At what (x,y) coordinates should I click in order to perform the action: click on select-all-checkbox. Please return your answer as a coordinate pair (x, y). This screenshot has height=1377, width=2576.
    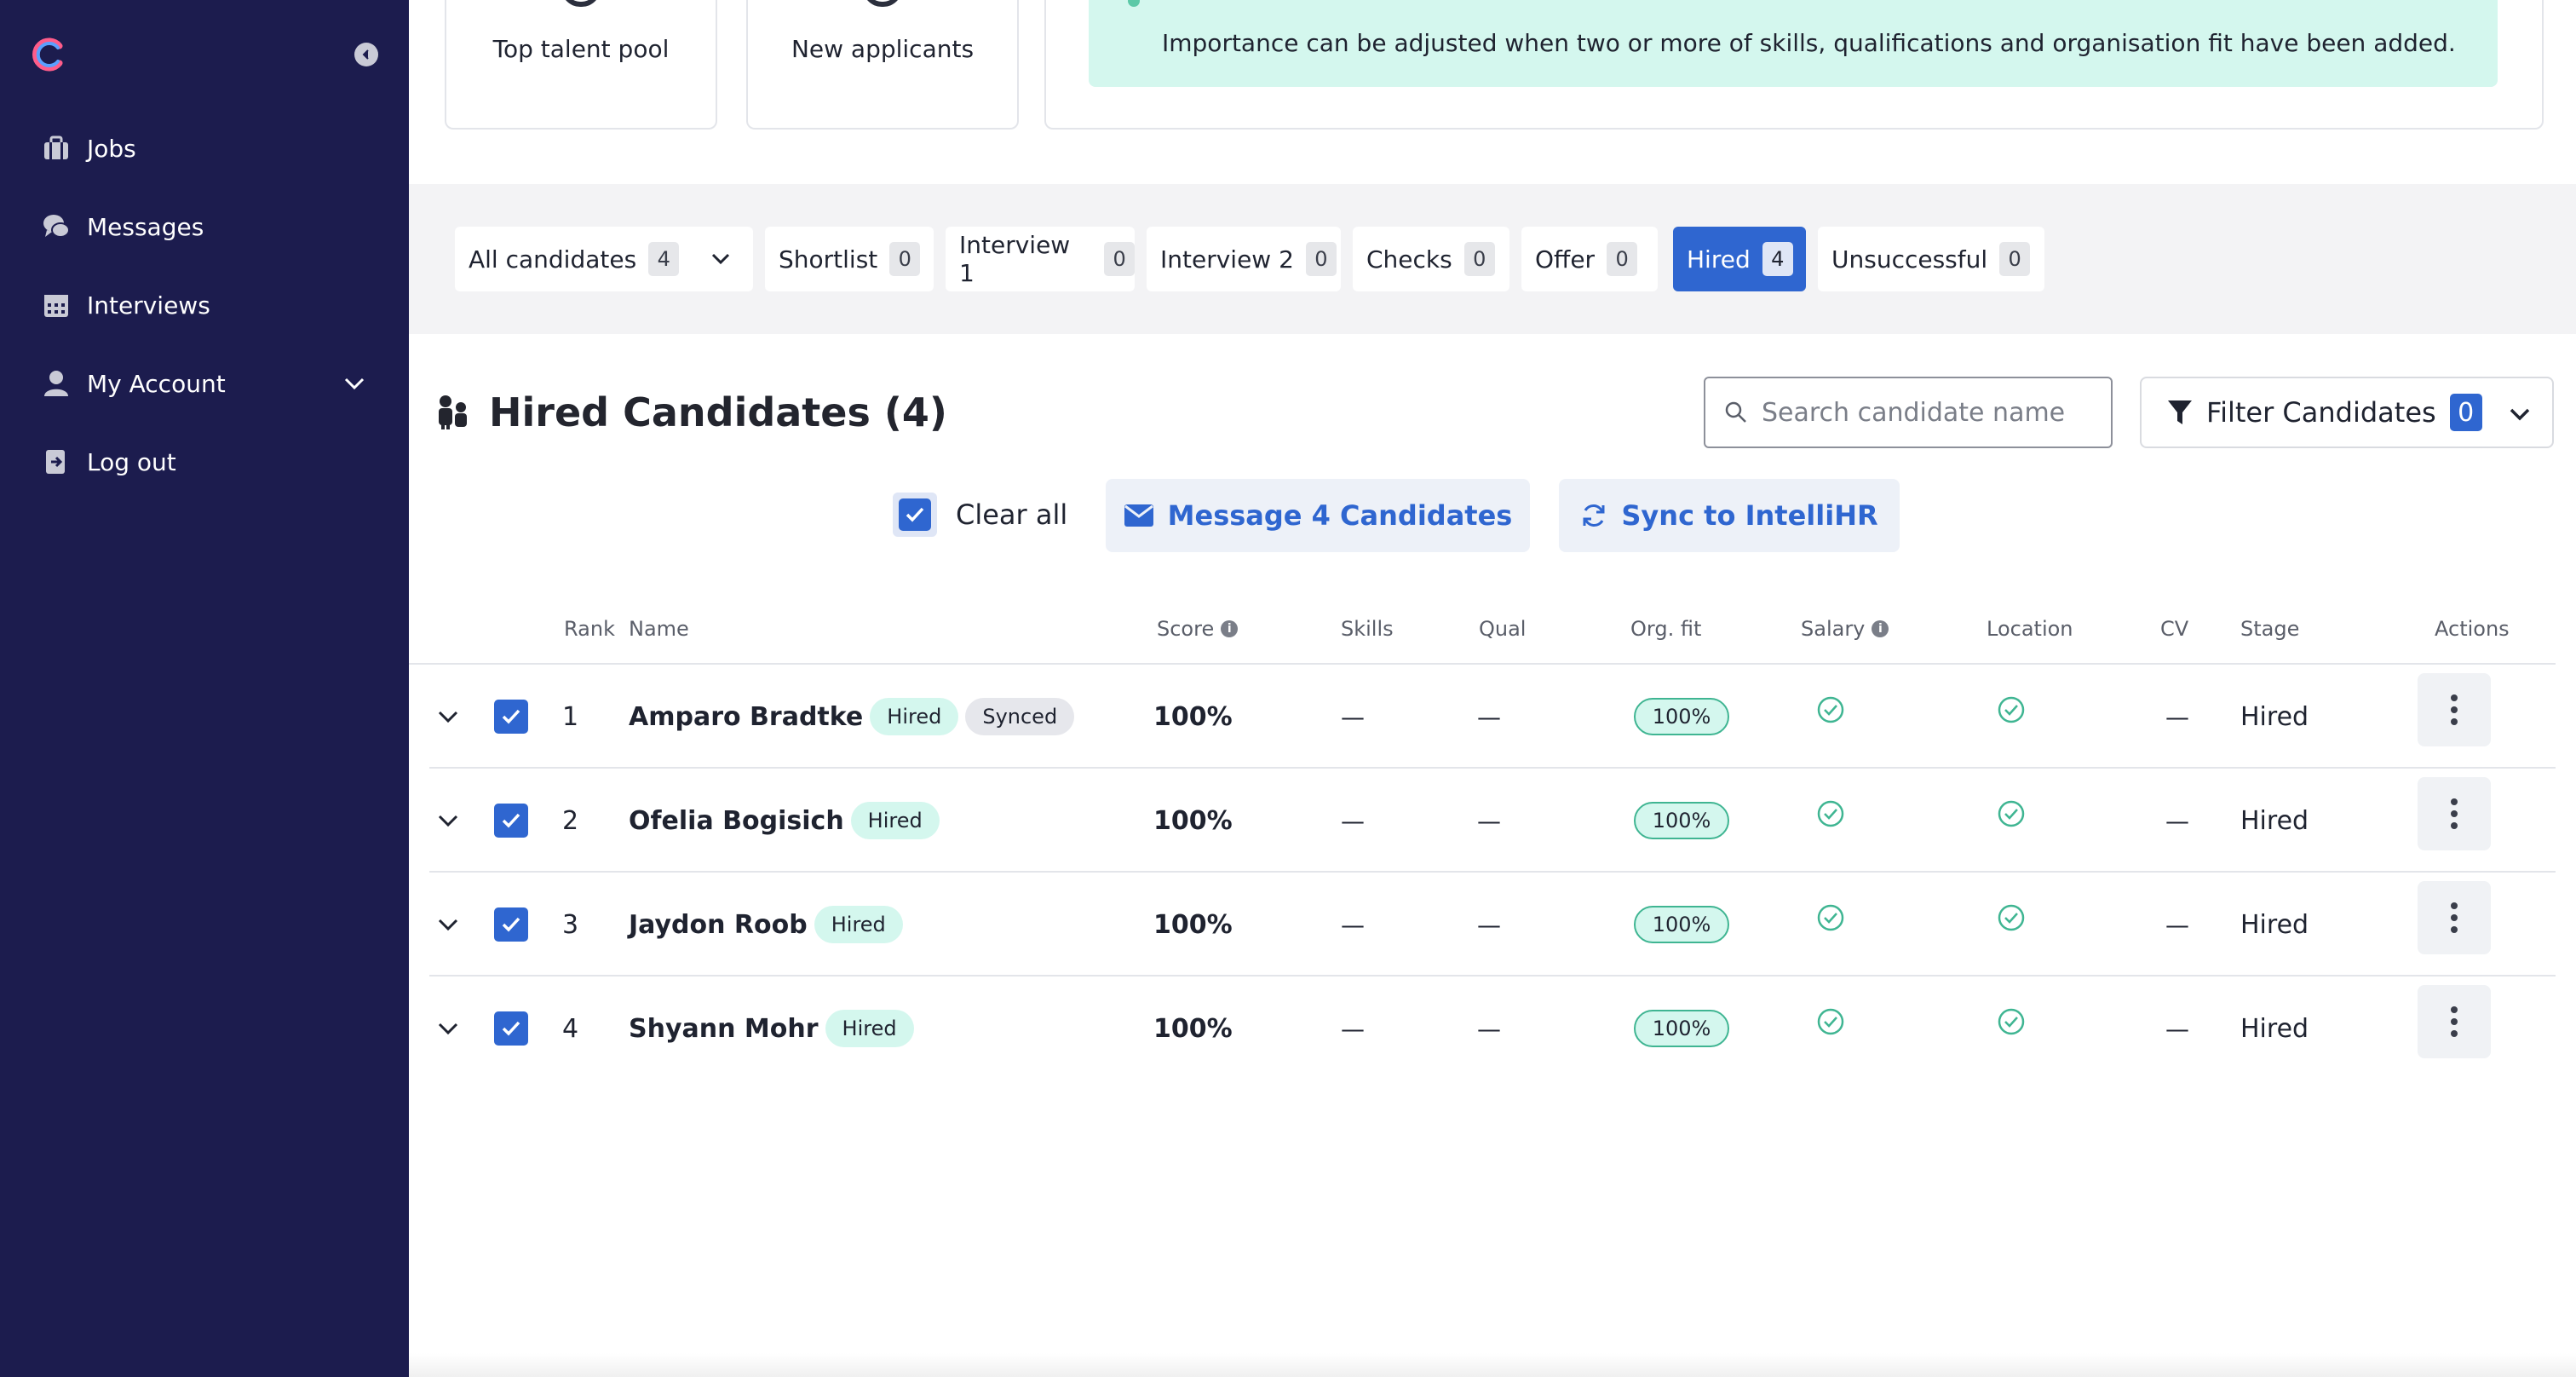
    Looking at the image, I should click on (915, 515).